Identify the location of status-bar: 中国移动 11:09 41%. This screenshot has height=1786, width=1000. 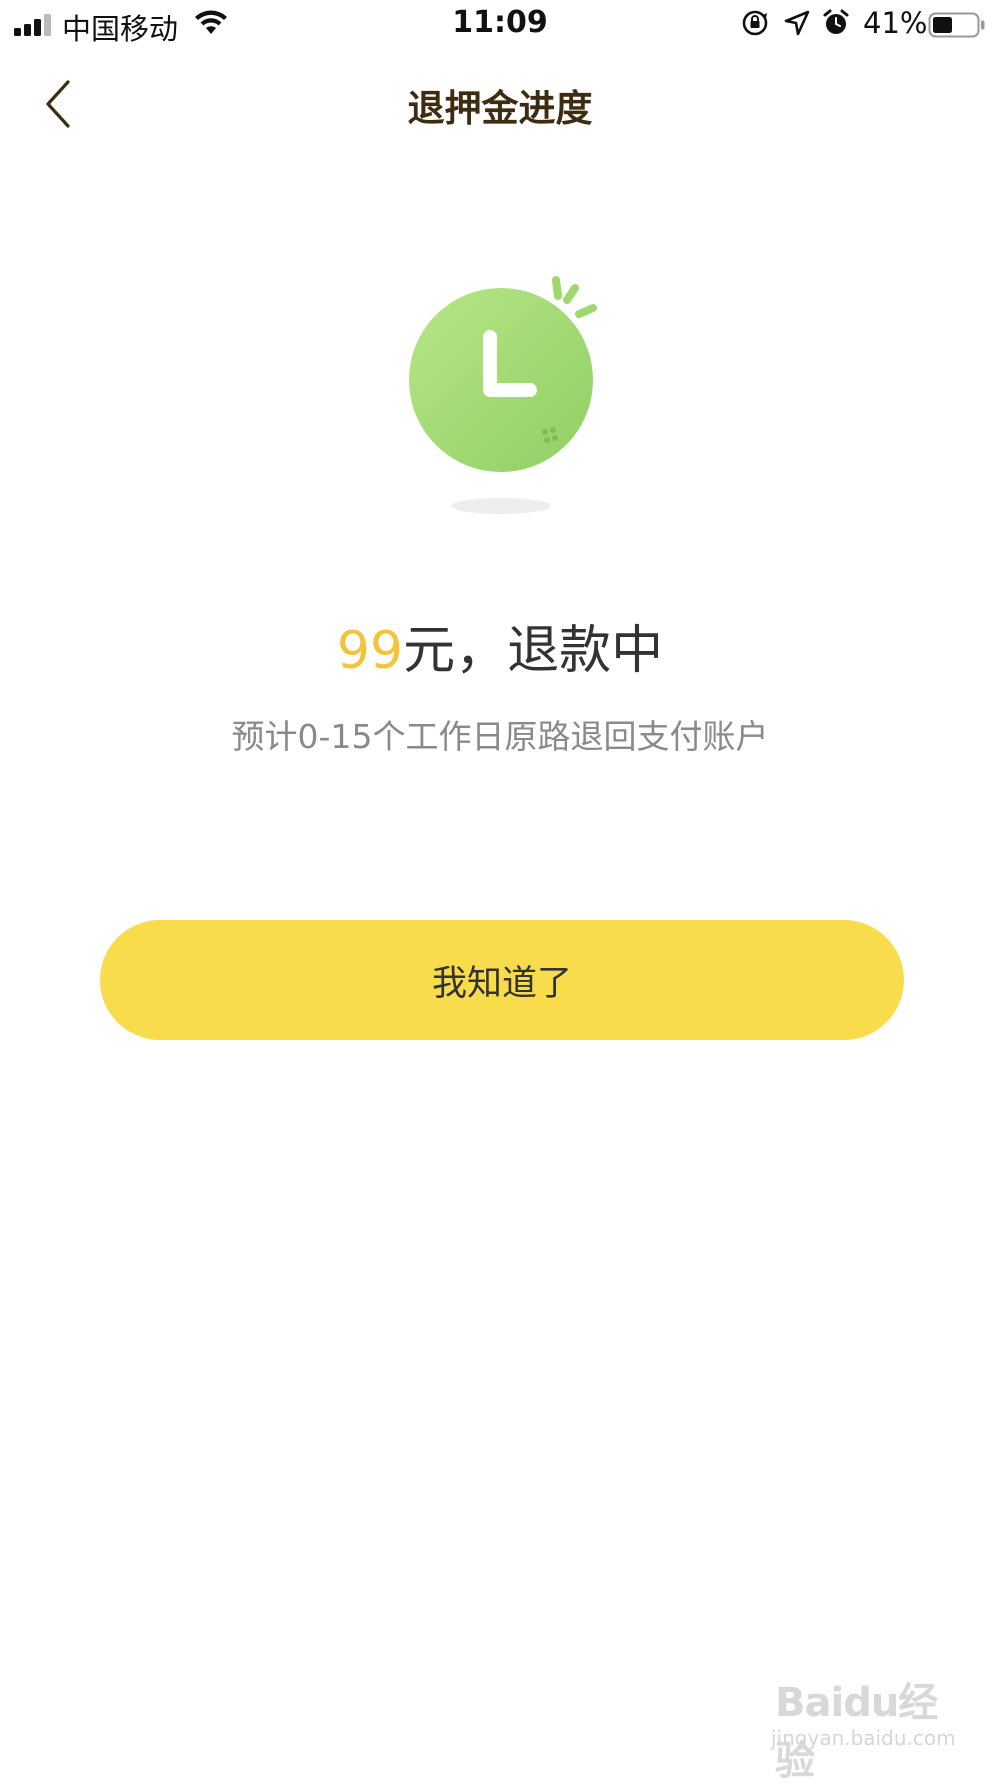
(500, 25).